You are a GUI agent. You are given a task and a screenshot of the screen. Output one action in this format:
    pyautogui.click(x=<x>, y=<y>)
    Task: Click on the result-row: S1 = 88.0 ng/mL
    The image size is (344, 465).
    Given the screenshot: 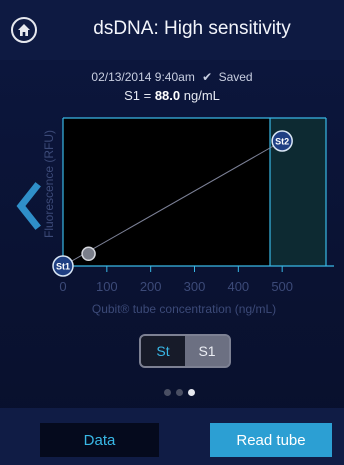 What is the action you would take?
    pyautogui.click(x=172, y=95)
    